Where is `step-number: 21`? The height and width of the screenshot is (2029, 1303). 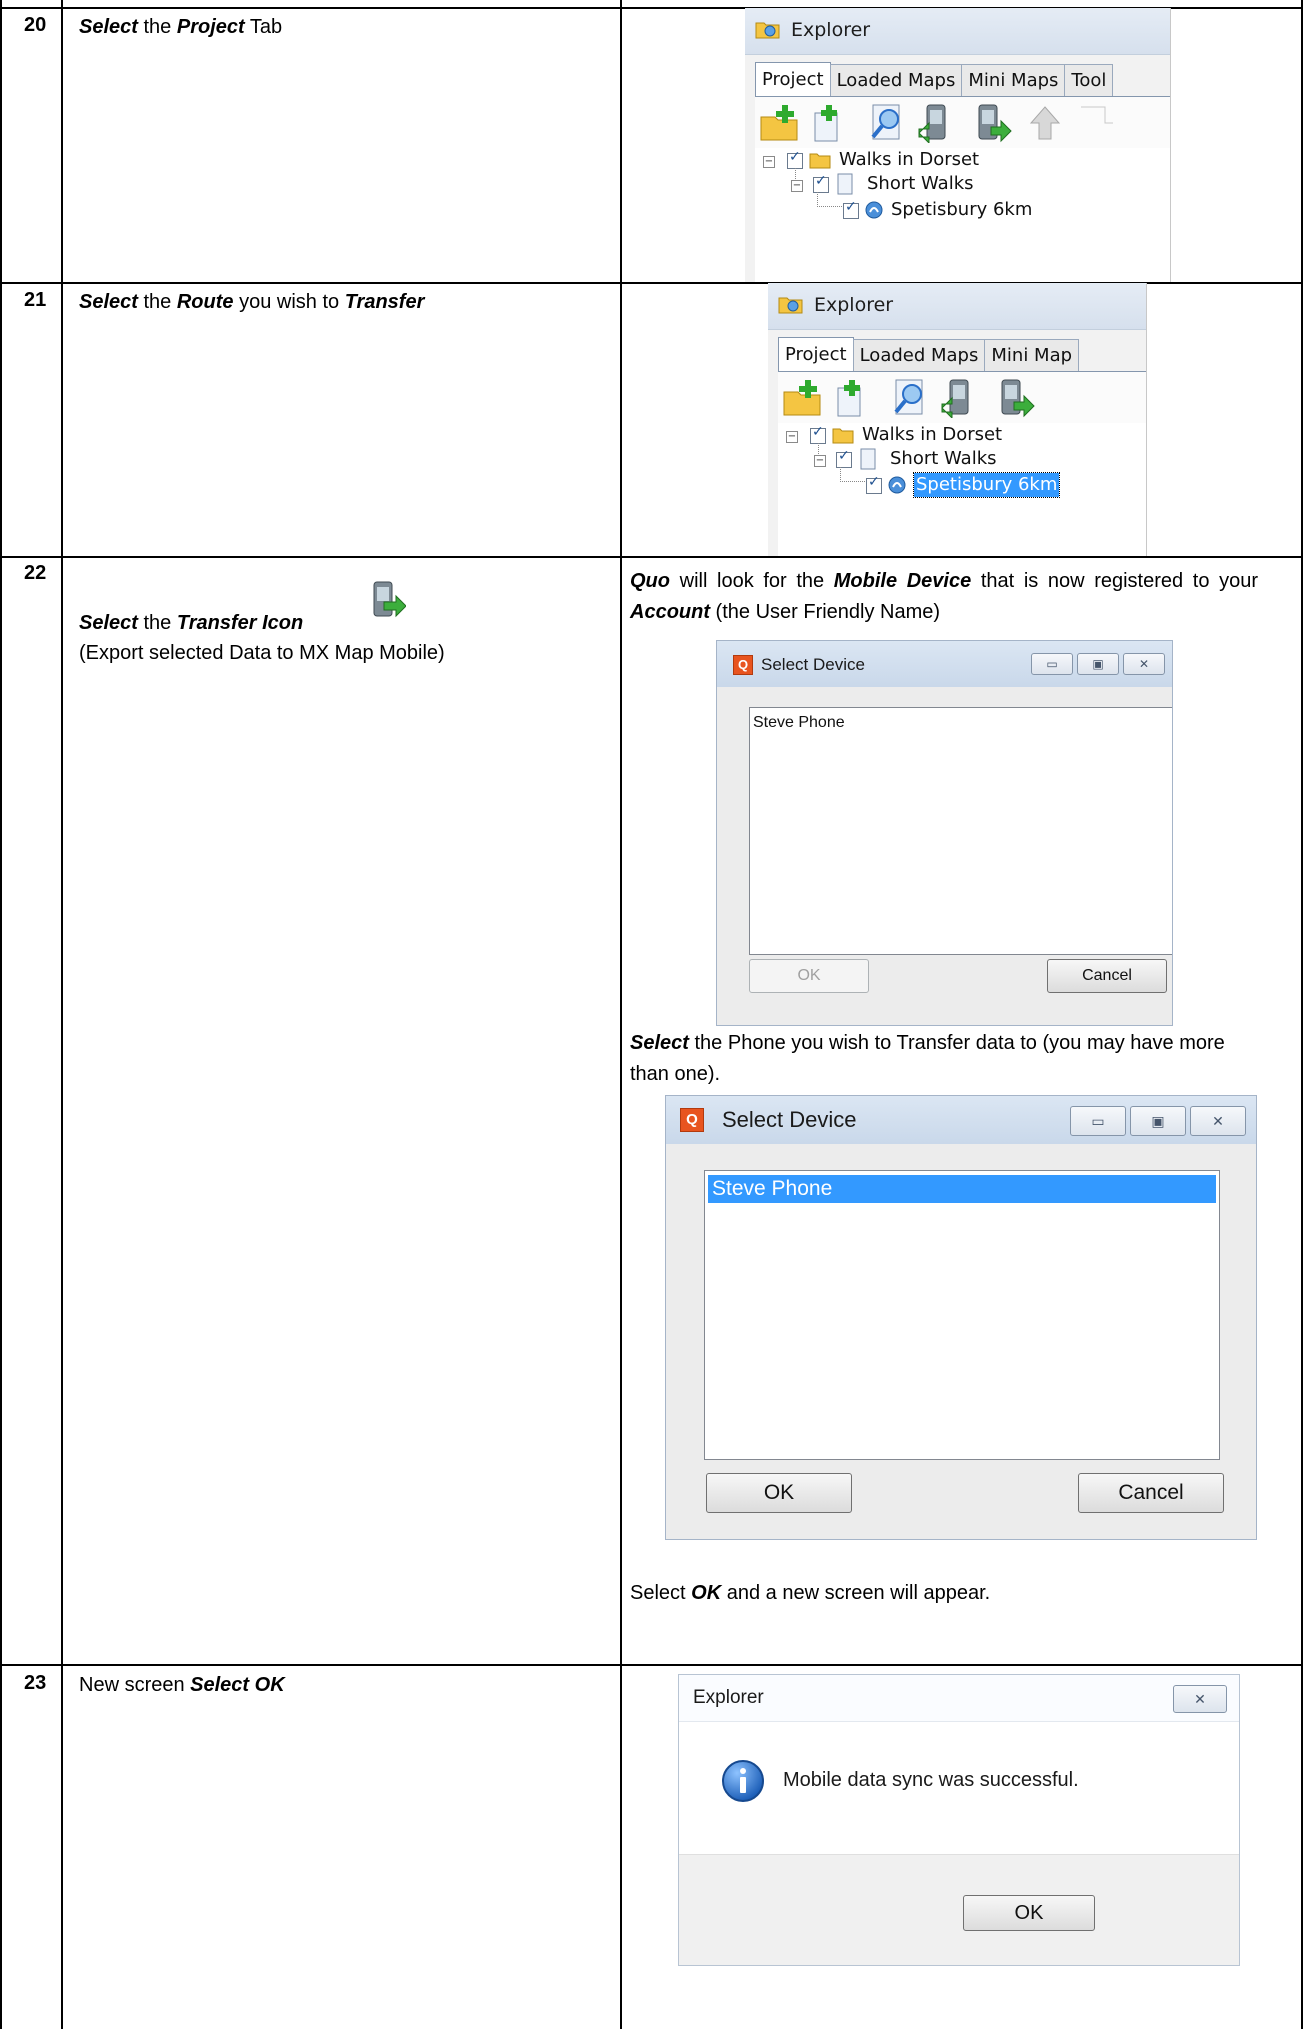
step-number: 21 is located at coordinates (35, 300).